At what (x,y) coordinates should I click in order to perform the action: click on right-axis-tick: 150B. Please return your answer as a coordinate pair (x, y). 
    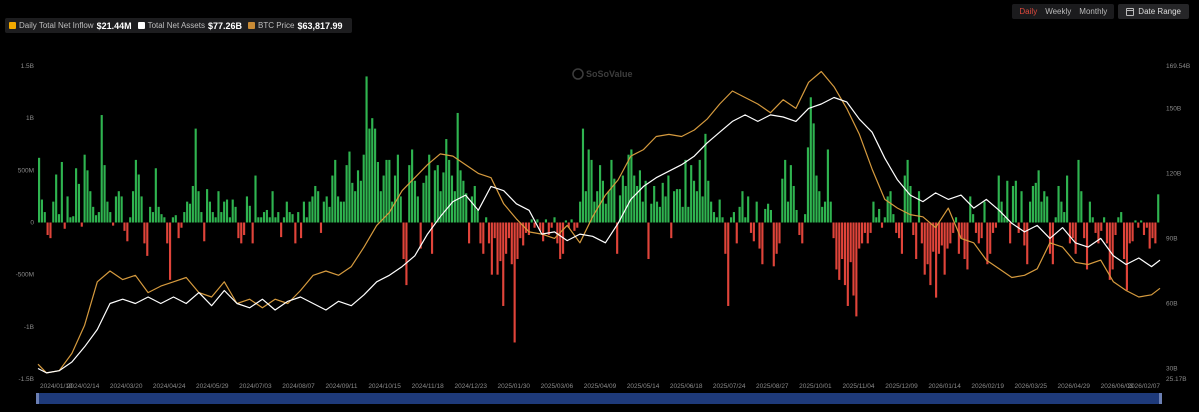
    Looking at the image, I should click on (1173, 108).